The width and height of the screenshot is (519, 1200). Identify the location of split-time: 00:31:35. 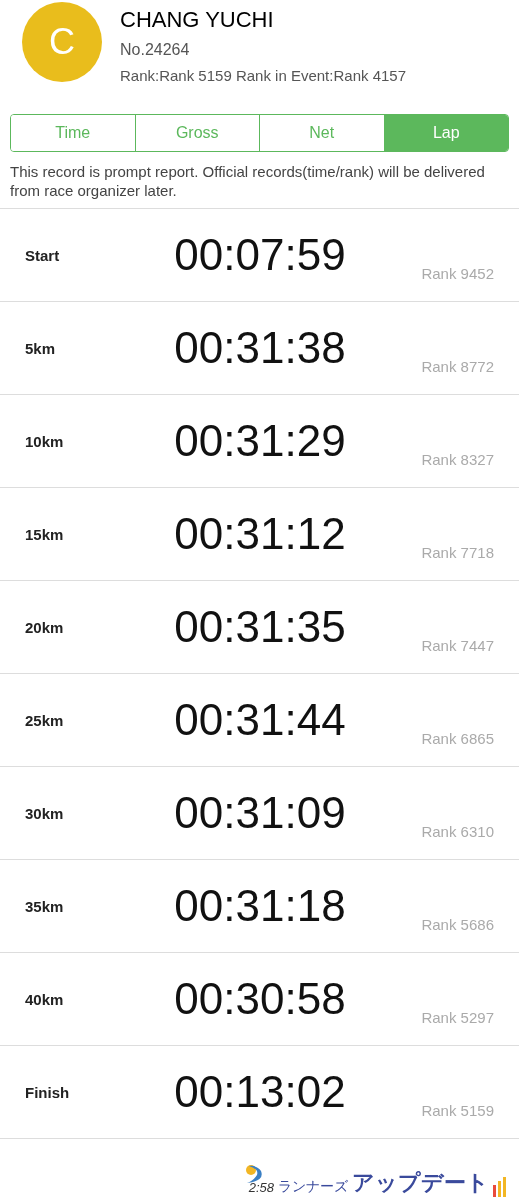
(260, 627).